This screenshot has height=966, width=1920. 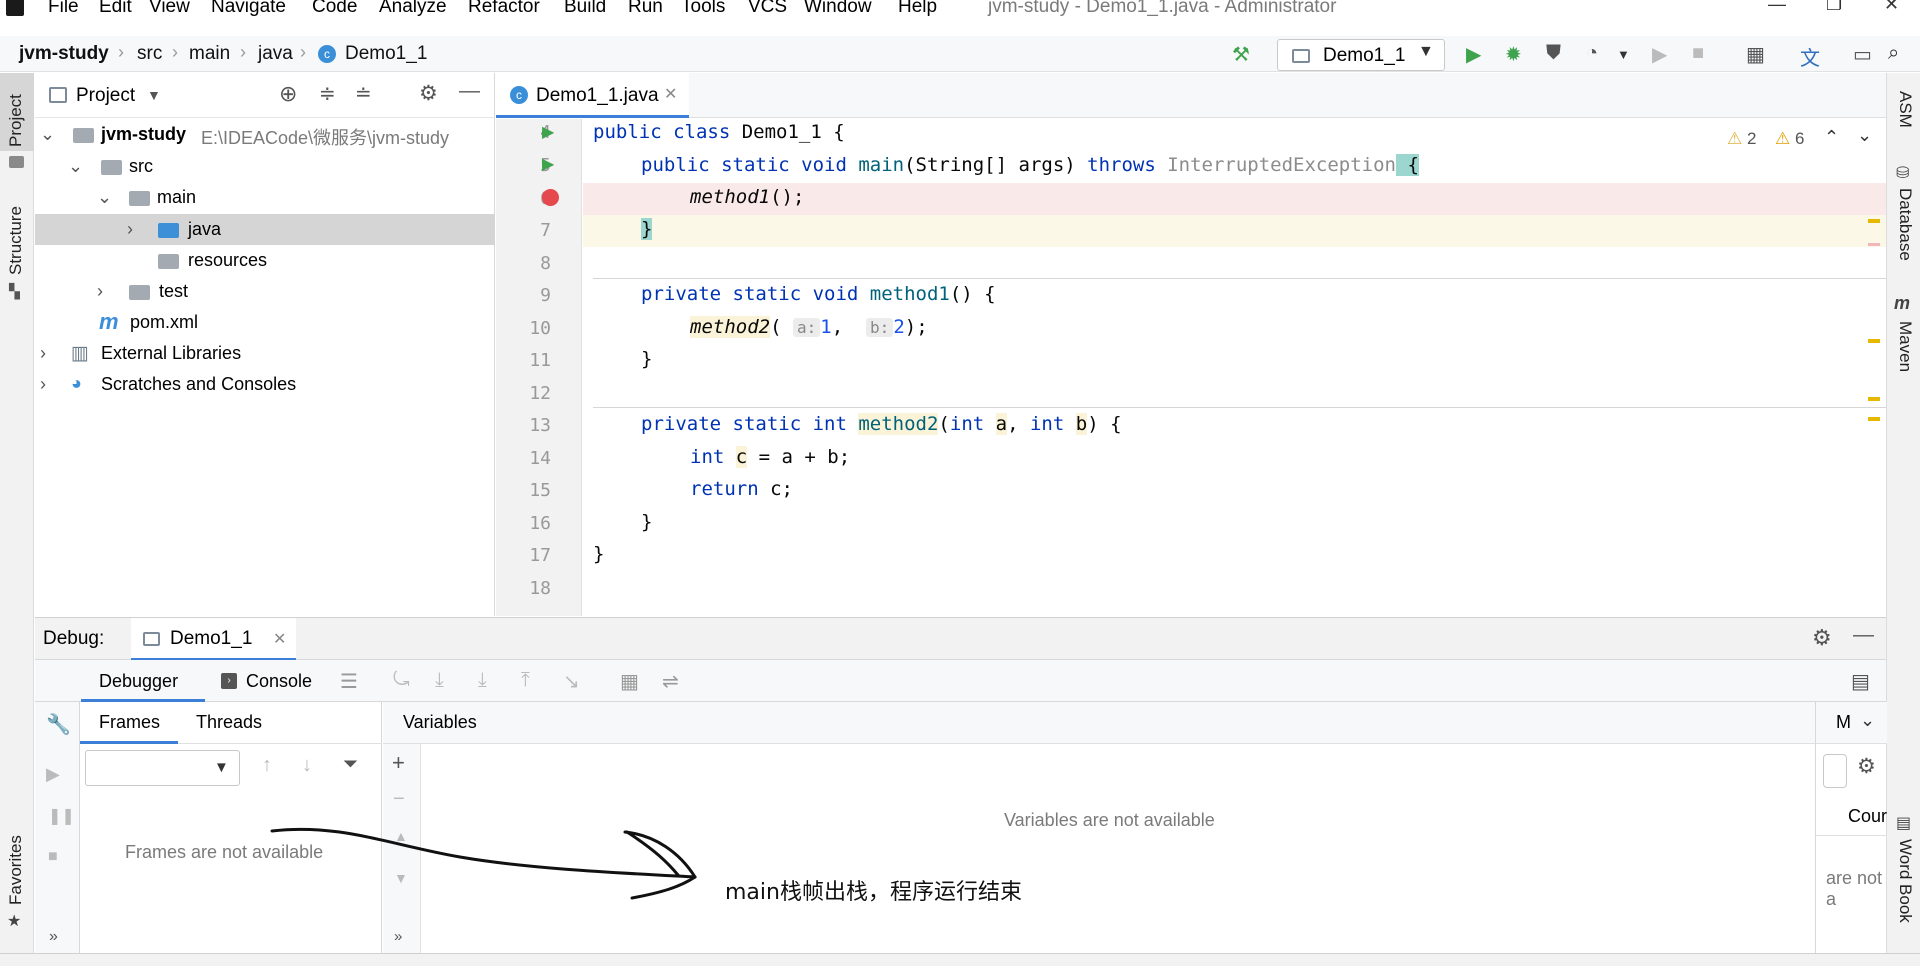 I want to click on debug-icon: ✹, so click(x=1513, y=54).